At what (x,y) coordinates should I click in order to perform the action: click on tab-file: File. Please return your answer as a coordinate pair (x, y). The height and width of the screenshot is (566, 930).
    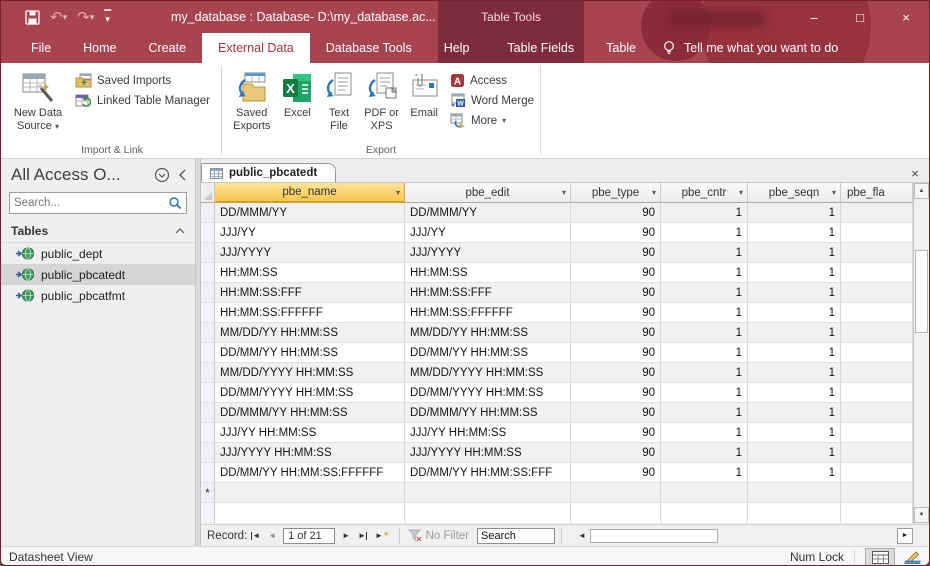
    Looking at the image, I should click on (41, 48).